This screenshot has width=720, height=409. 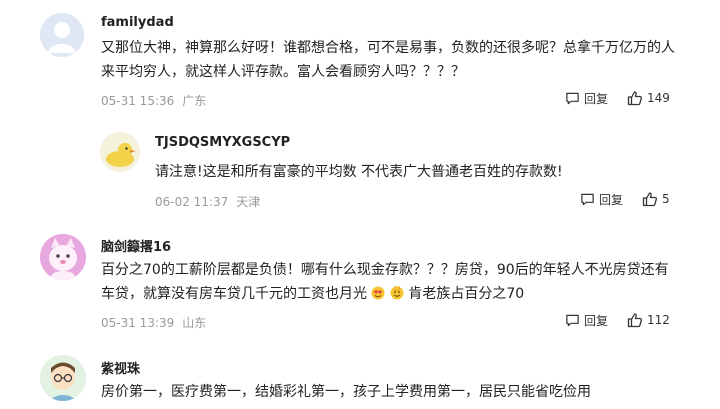 What do you see at coordinates (136, 245) in the screenshot?
I see `username: 脑剑籙撂16` at bounding box center [136, 245].